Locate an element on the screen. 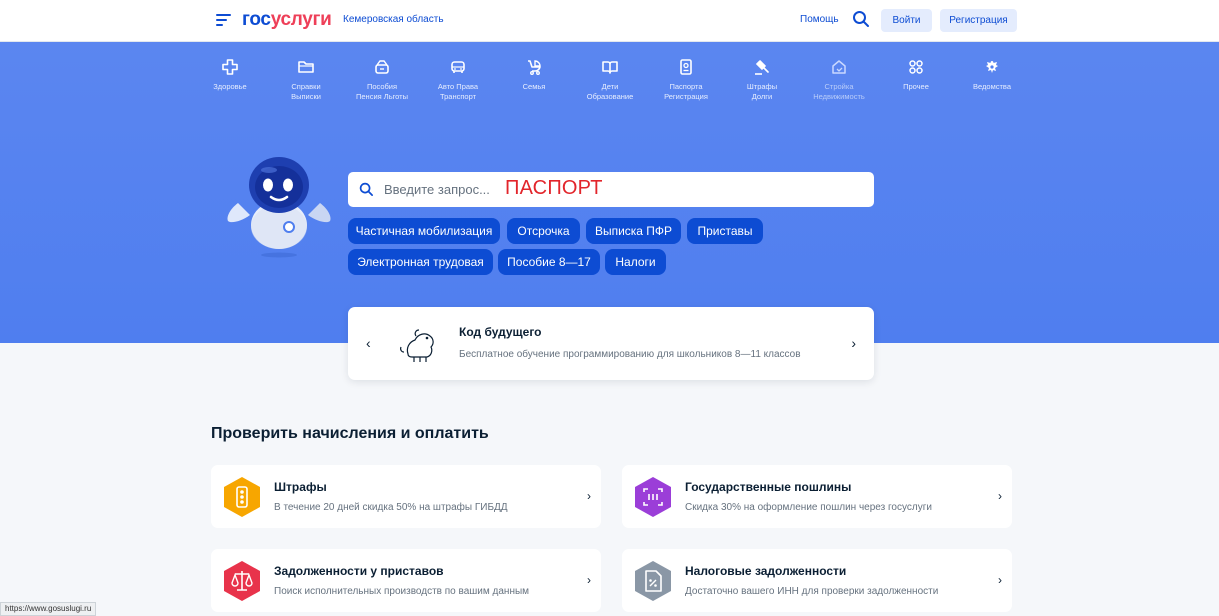 Image resolution: width=1219 pixels, height=616 pixels. robot-mascot-icon is located at coordinates (279, 207).